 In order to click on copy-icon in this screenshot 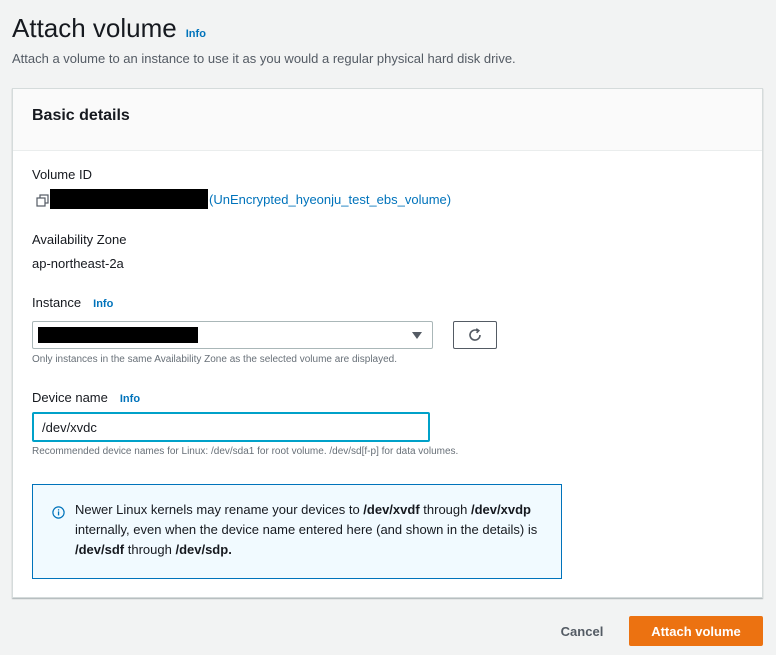, I will do `click(42, 200)`.